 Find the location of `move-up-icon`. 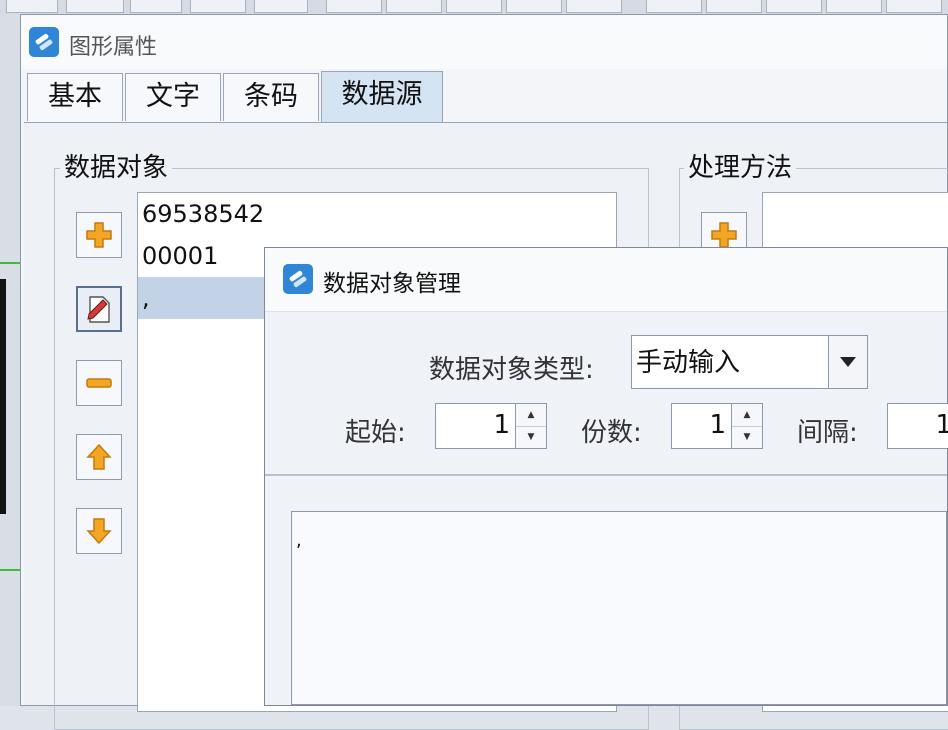

move-up-icon is located at coordinates (99, 456).